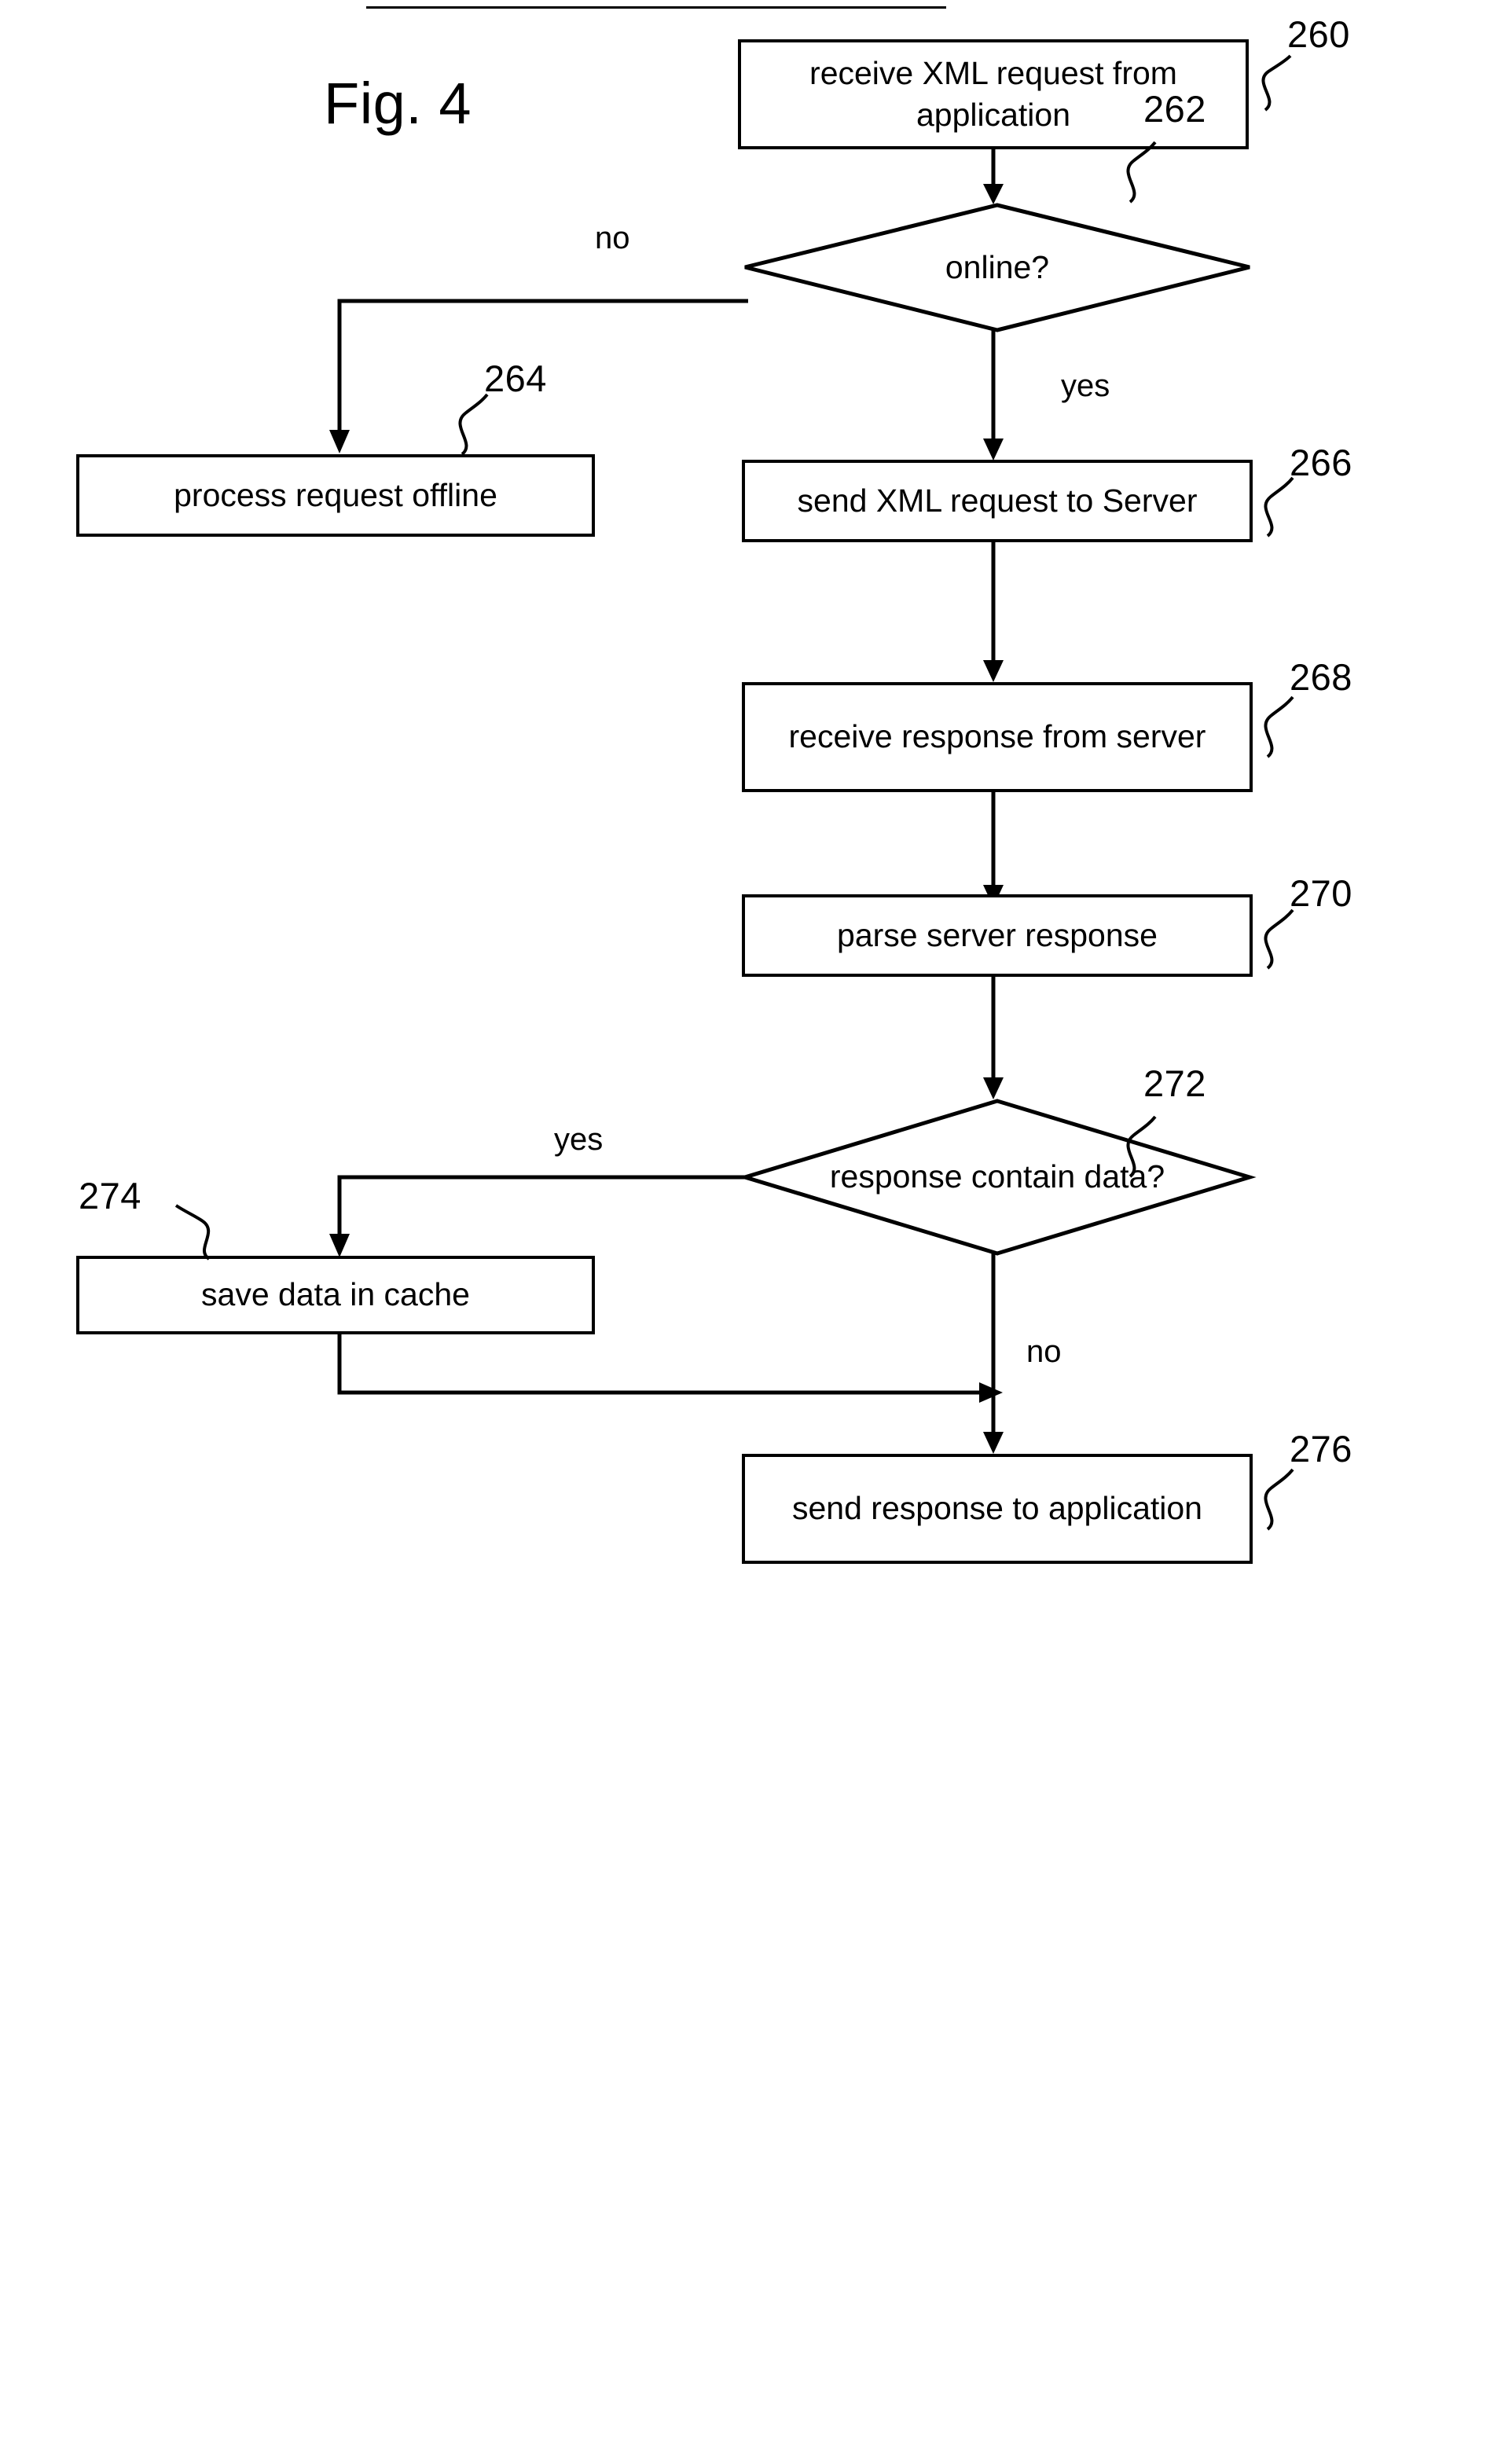 The height and width of the screenshot is (2455, 1512). What do you see at coordinates (515, 378) in the screenshot?
I see `reference-numeral-264: 264` at bounding box center [515, 378].